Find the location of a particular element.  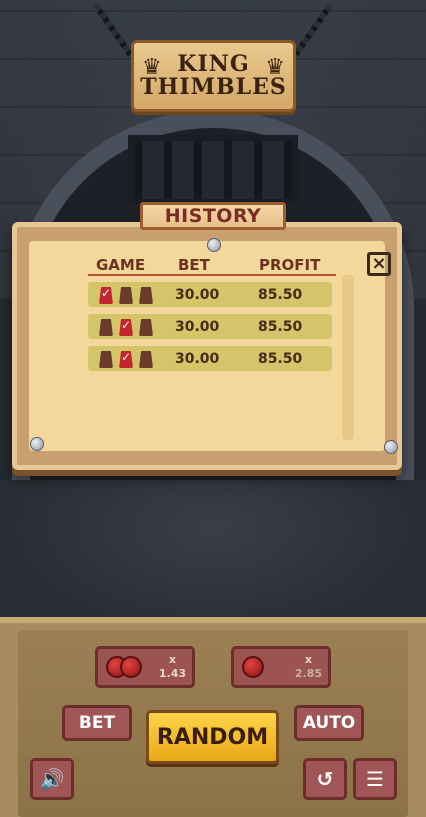

speaker-icon: 🔊 is located at coordinates (52, 779).